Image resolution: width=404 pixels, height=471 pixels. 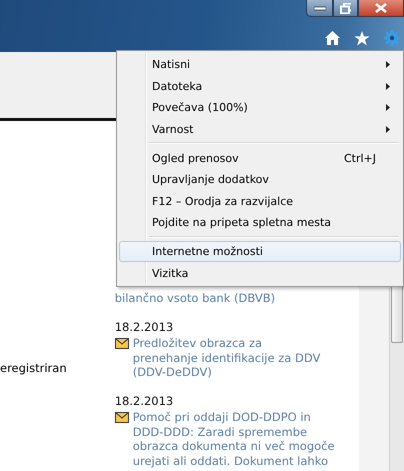 I want to click on menu-item: Pojdite na pripeta spletna mesta, so click(x=260, y=223).